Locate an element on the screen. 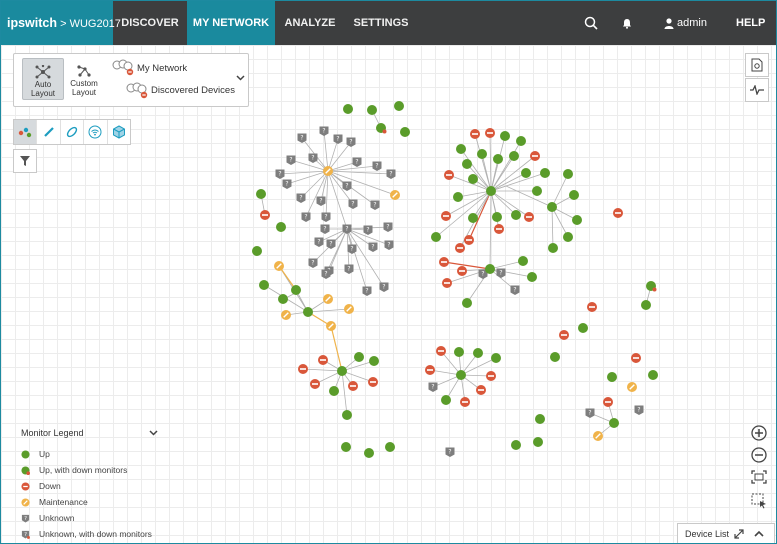 This screenshot has height=544, width=777. performance-button is located at coordinates (757, 90).